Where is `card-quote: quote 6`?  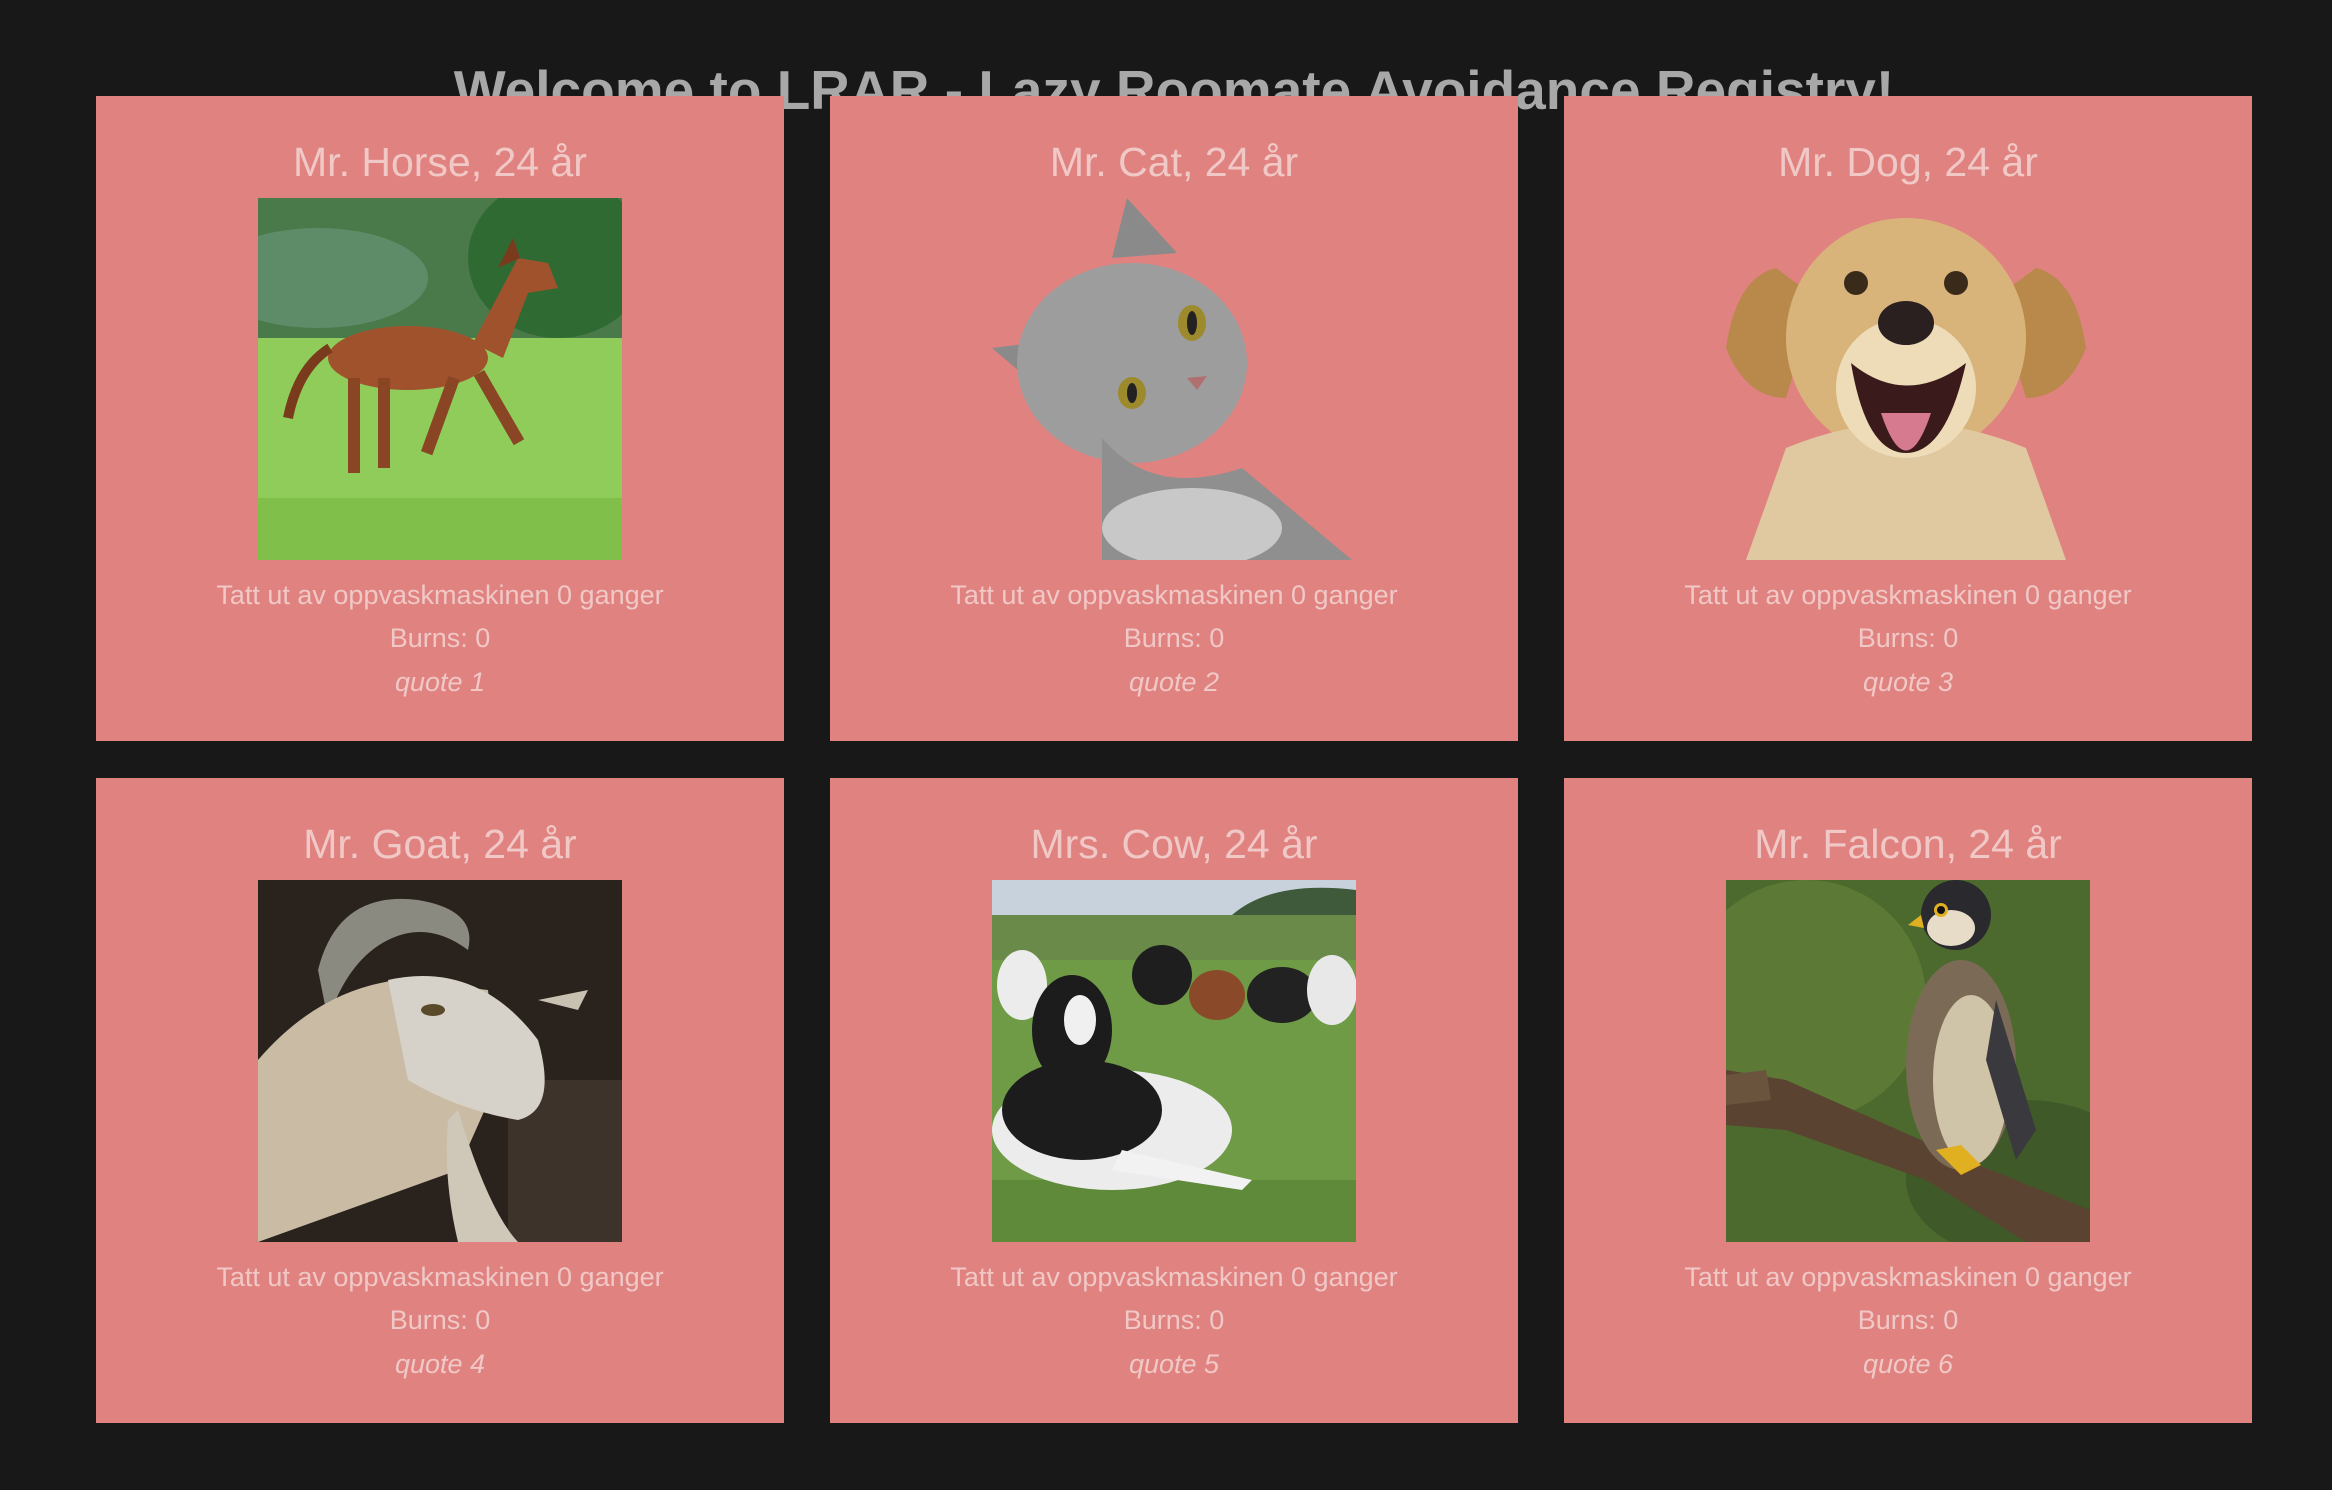 card-quote: quote 6 is located at coordinates (1908, 1364).